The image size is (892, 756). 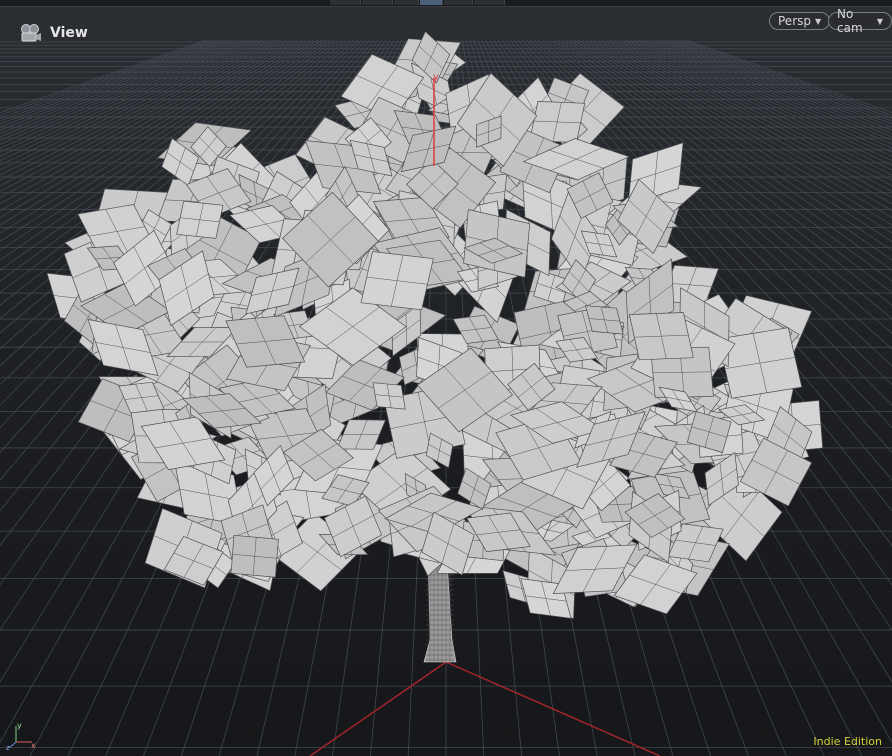 I want to click on gizmo-y-label: y, so click(x=19, y=725).